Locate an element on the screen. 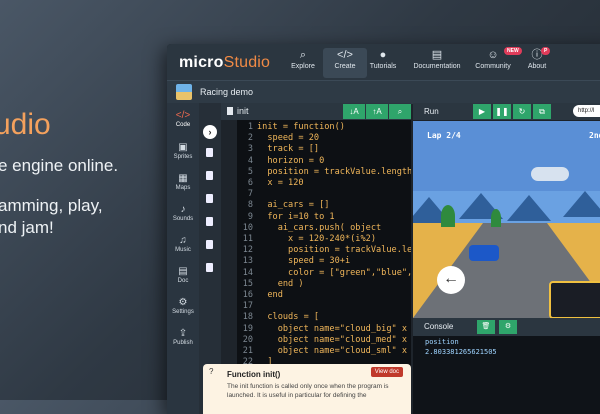 This screenshot has height=414, width=600. player-car is located at coordinates (574, 299).